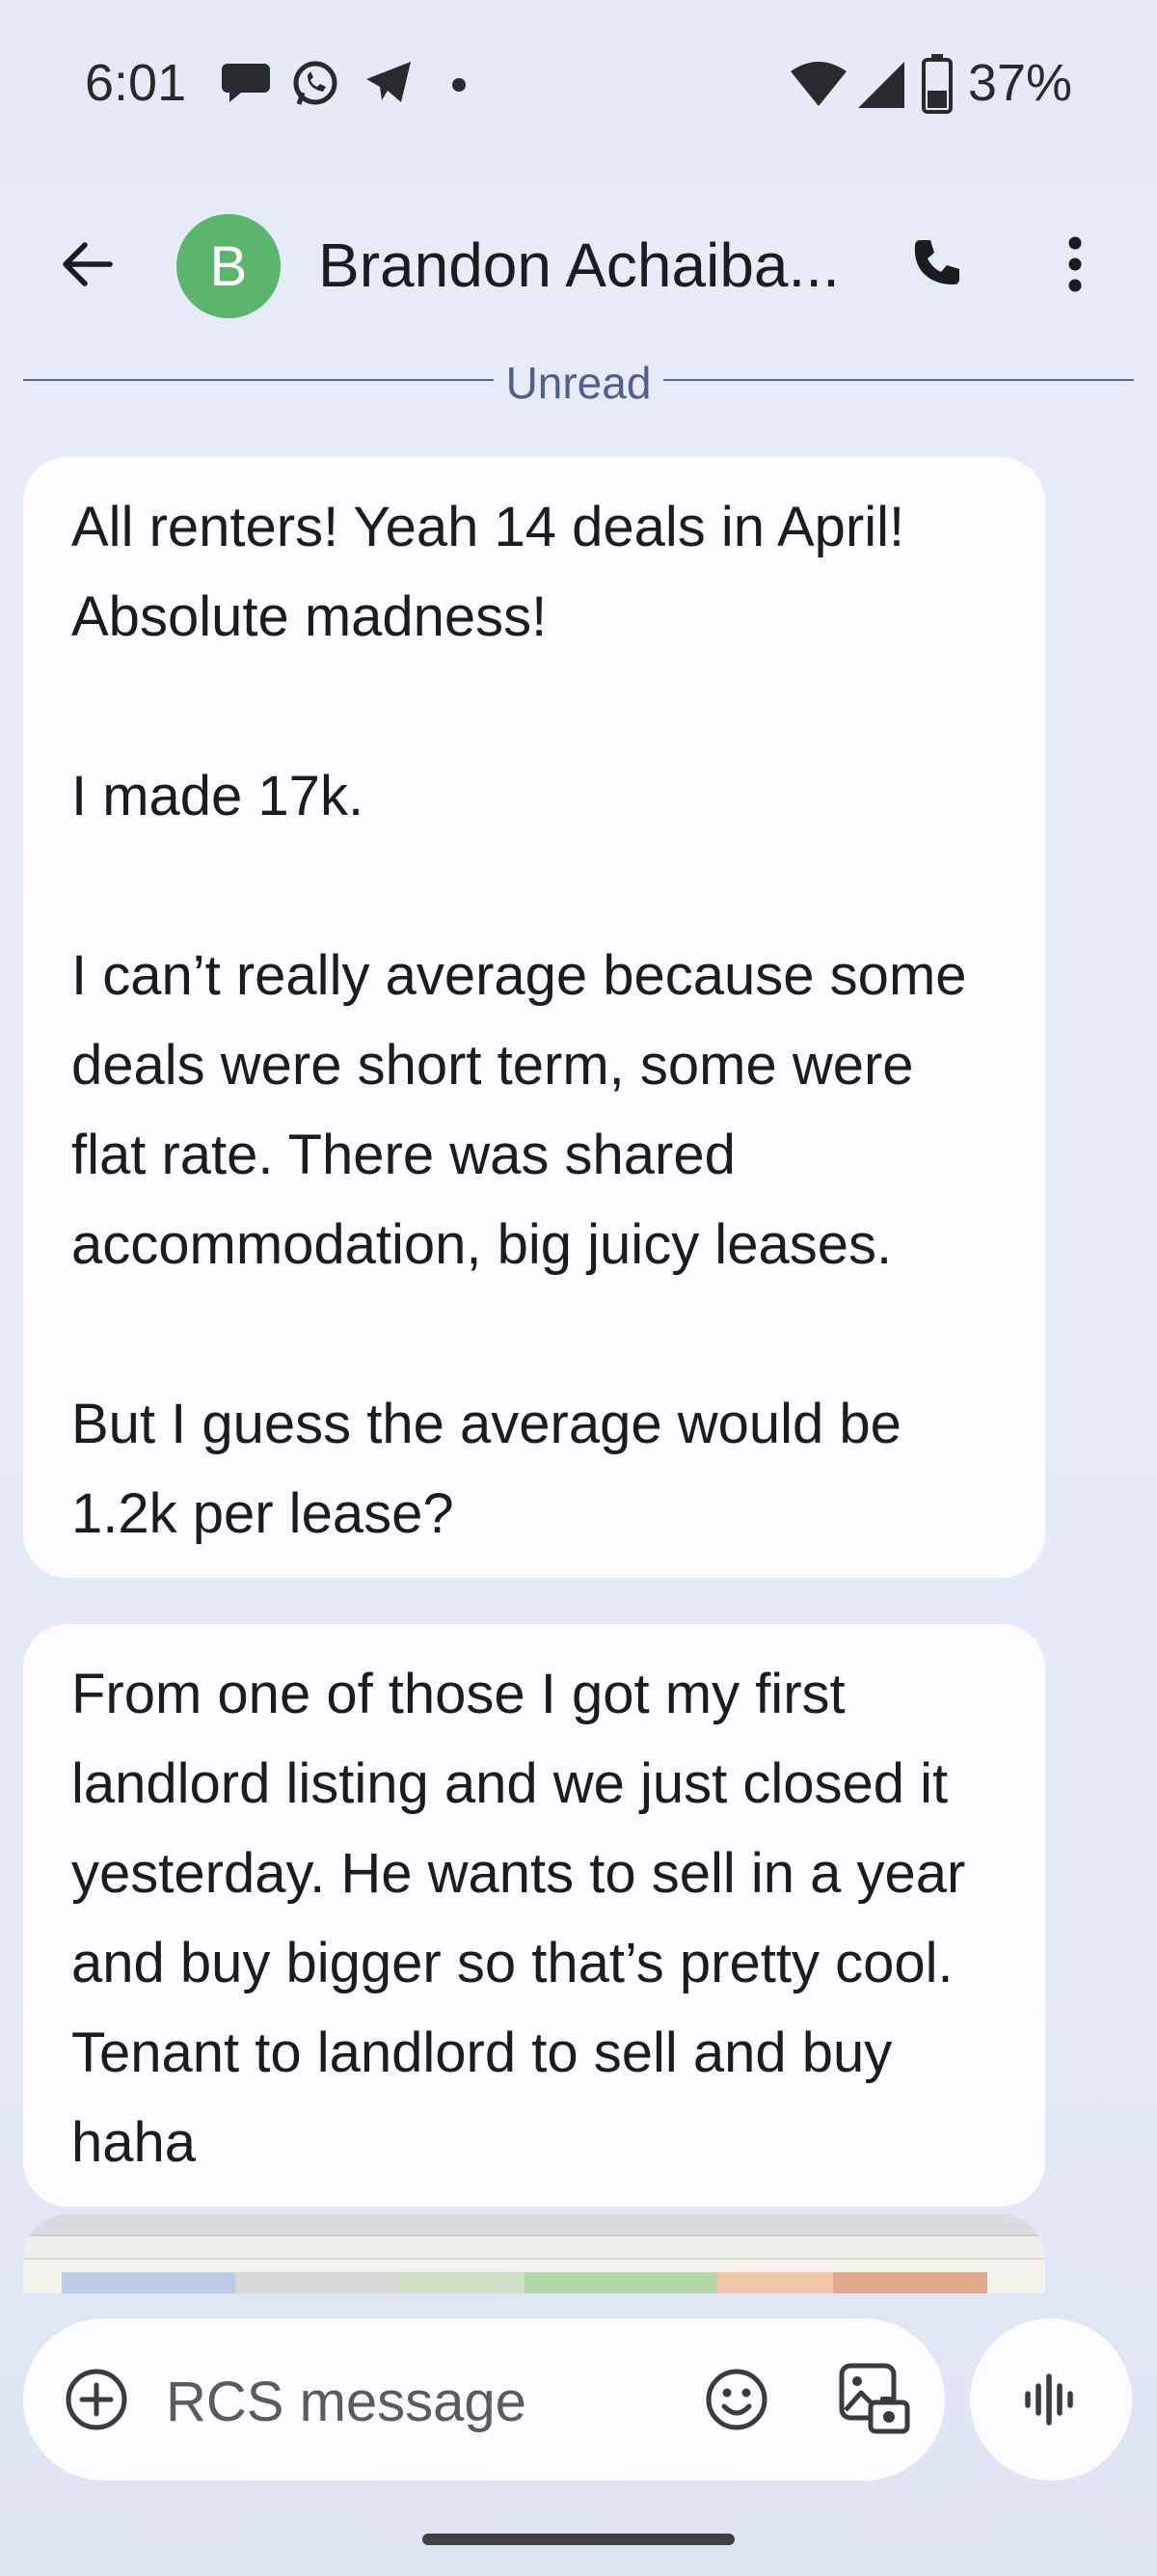  I want to click on phone-icon, so click(936, 262).